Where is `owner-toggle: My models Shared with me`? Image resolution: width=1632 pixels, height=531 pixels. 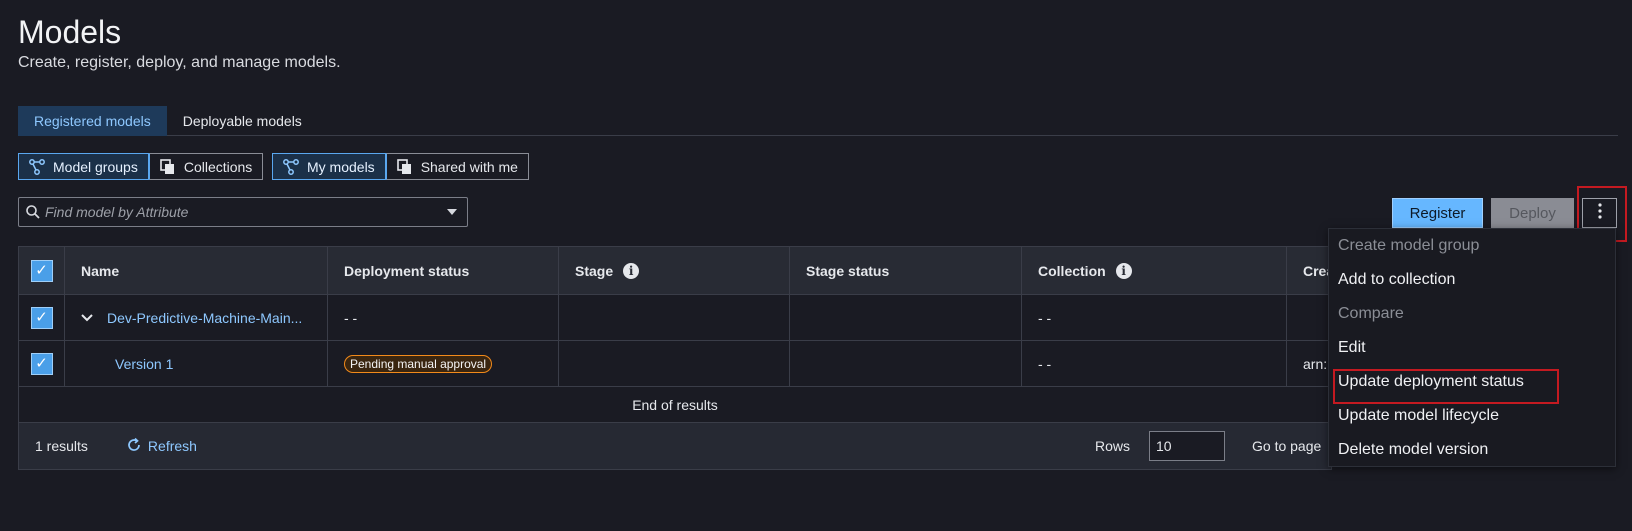 owner-toggle: My models Shared with me is located at coordinates (400, 166).